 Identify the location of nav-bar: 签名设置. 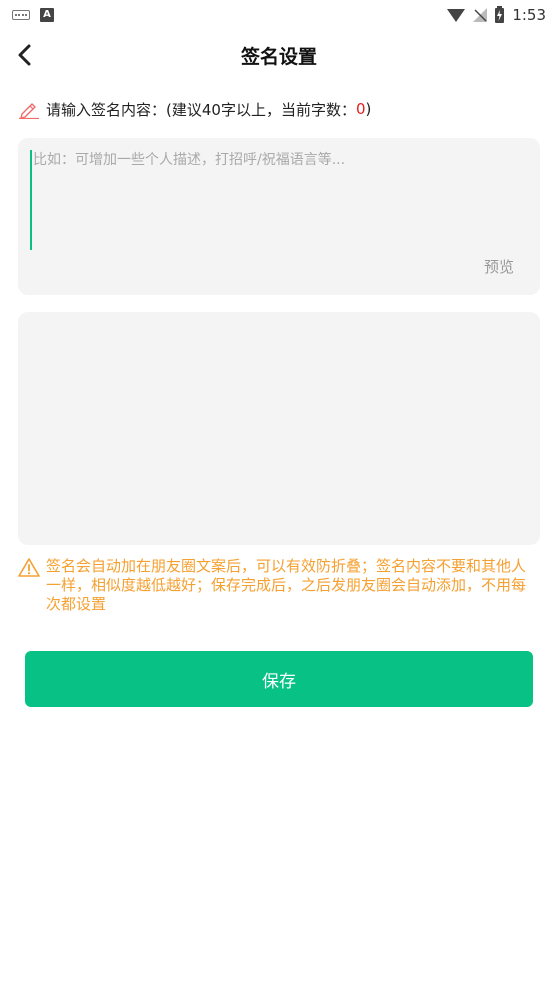
(279, 55).